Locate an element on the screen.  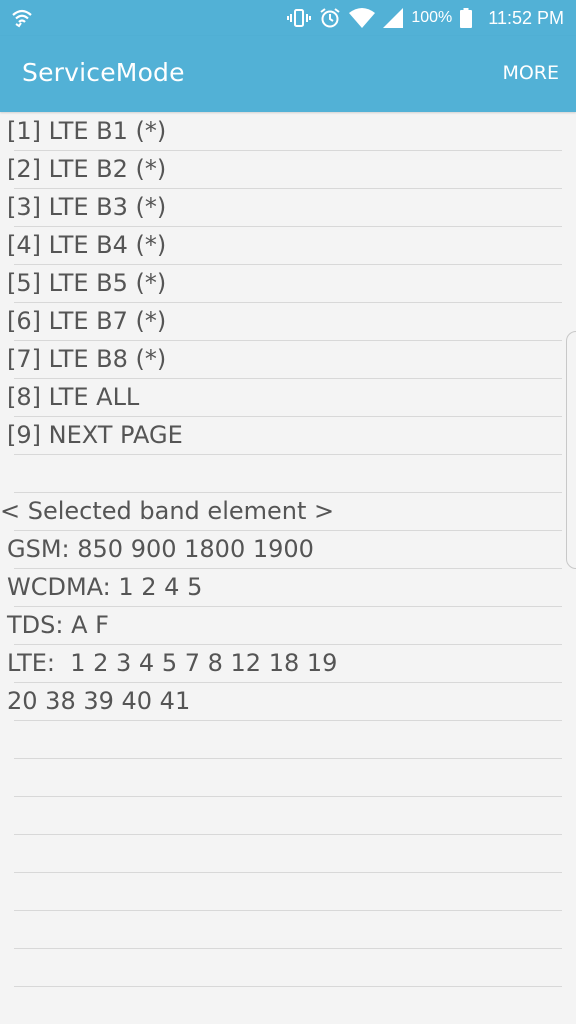
menu-item-label: [9] NEXT PAGE is located at coordinates (95, 435).